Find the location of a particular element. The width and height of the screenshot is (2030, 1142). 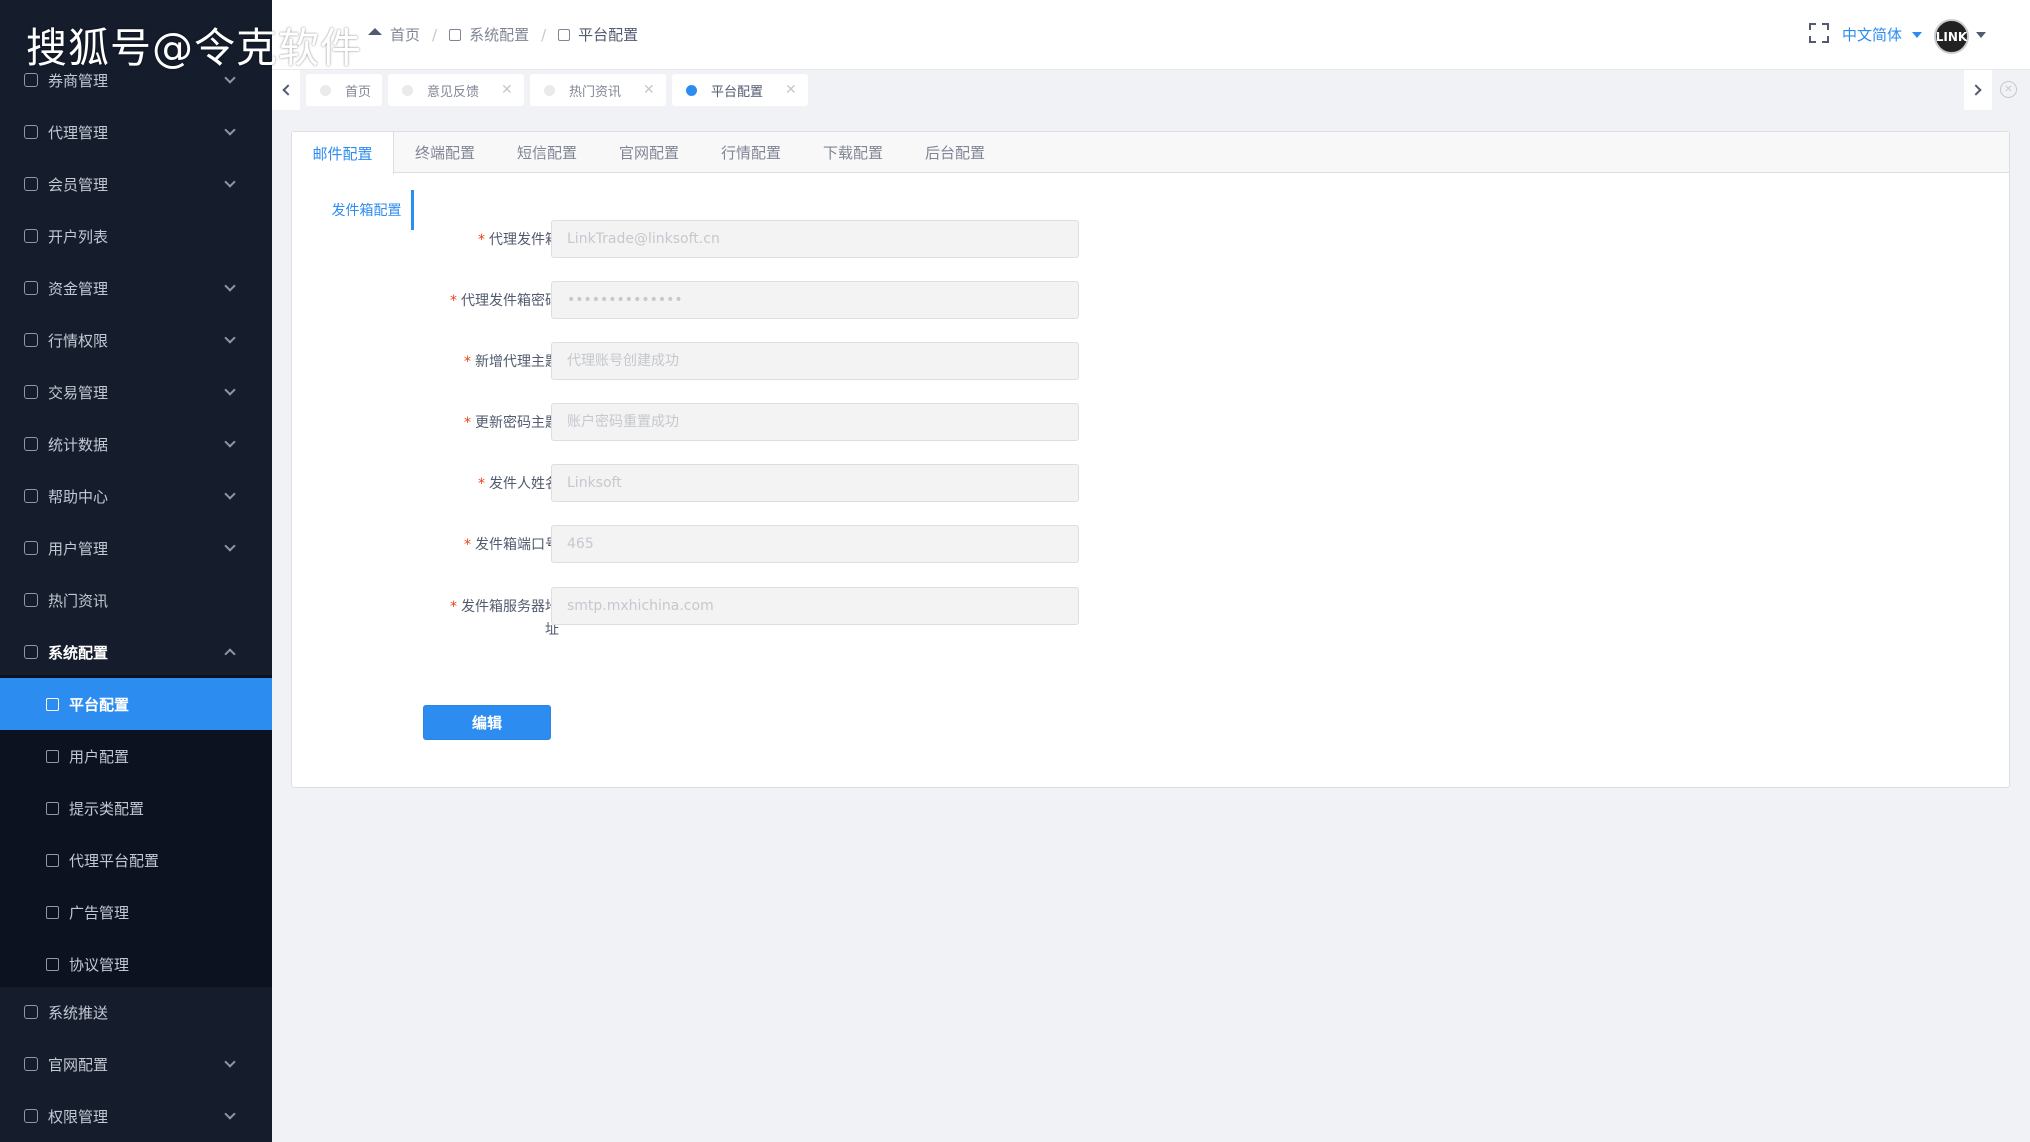

reset-password-subject-input: 账户密码重置成功 is located at coordinates (815, 422).